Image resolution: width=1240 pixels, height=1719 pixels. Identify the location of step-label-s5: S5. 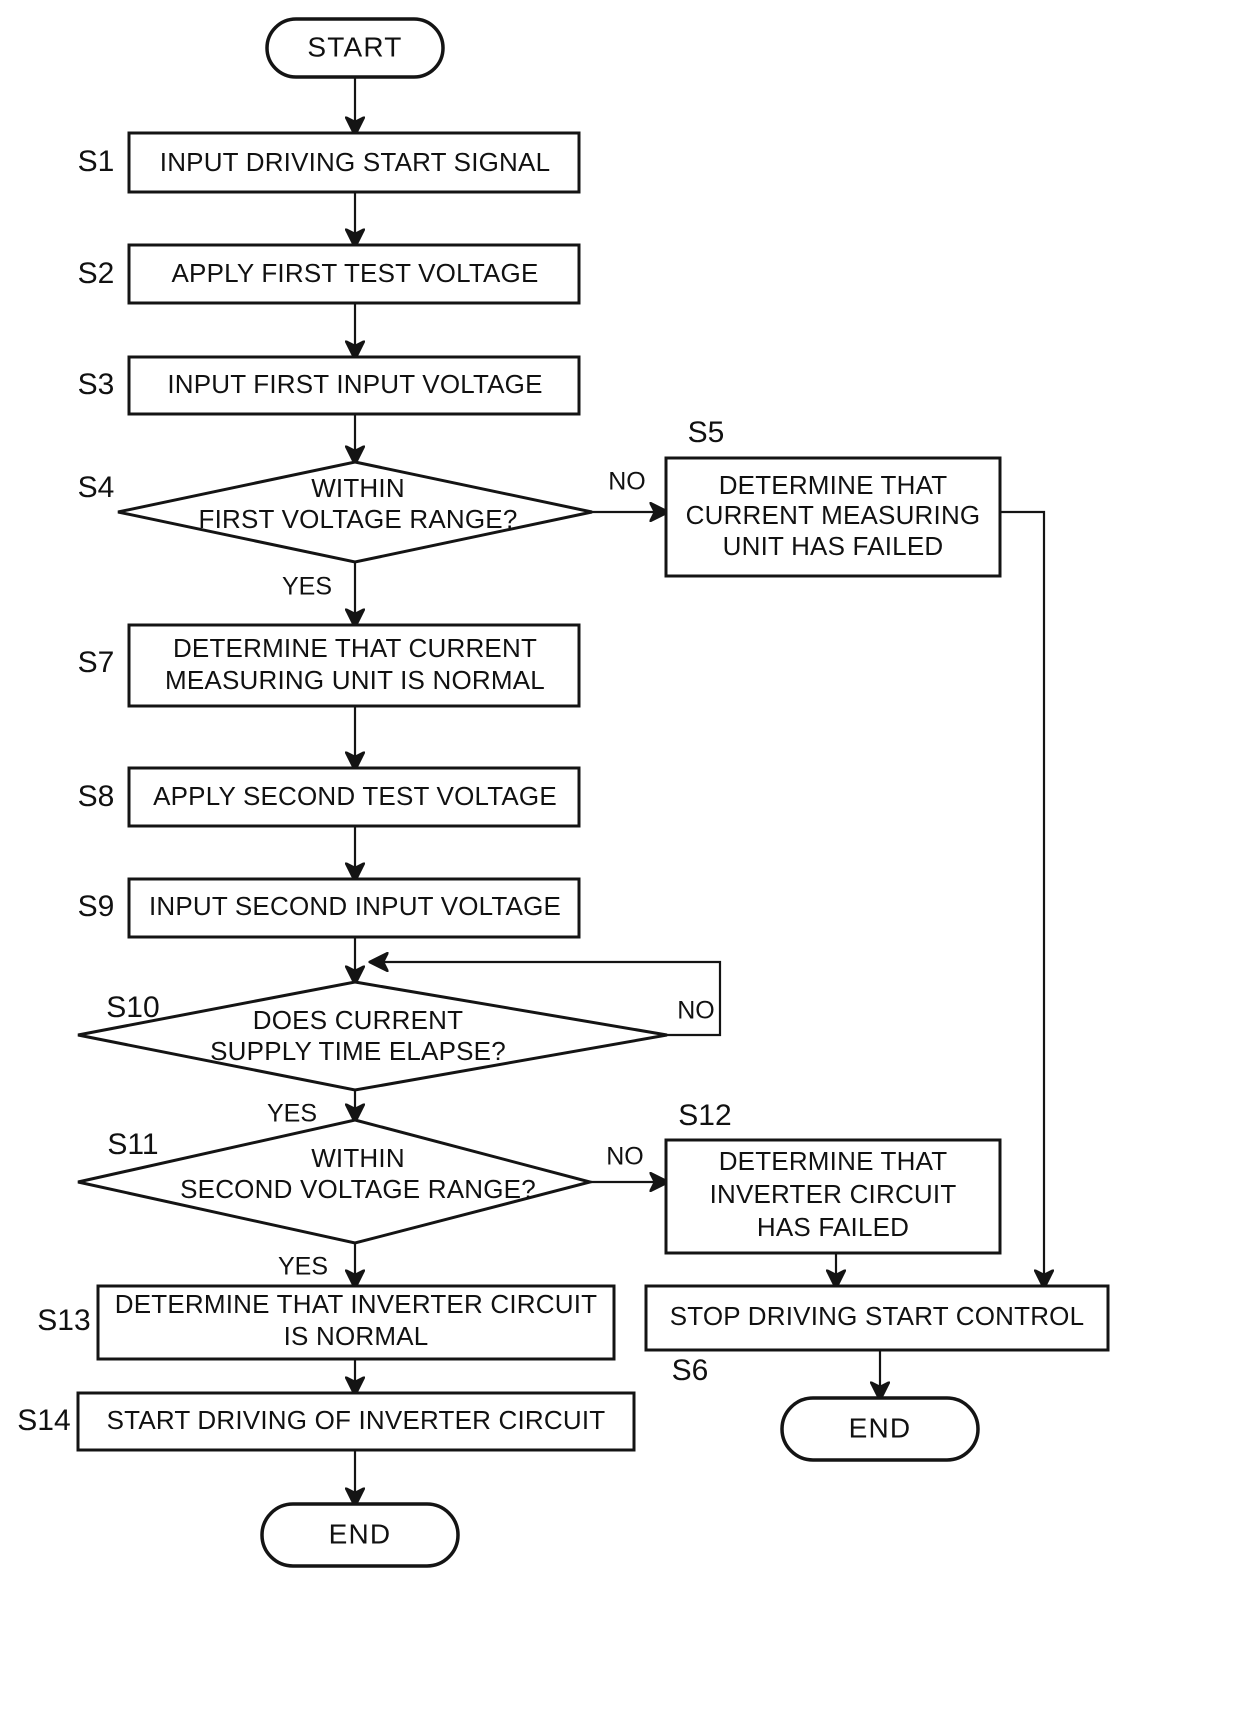
(706, 432).